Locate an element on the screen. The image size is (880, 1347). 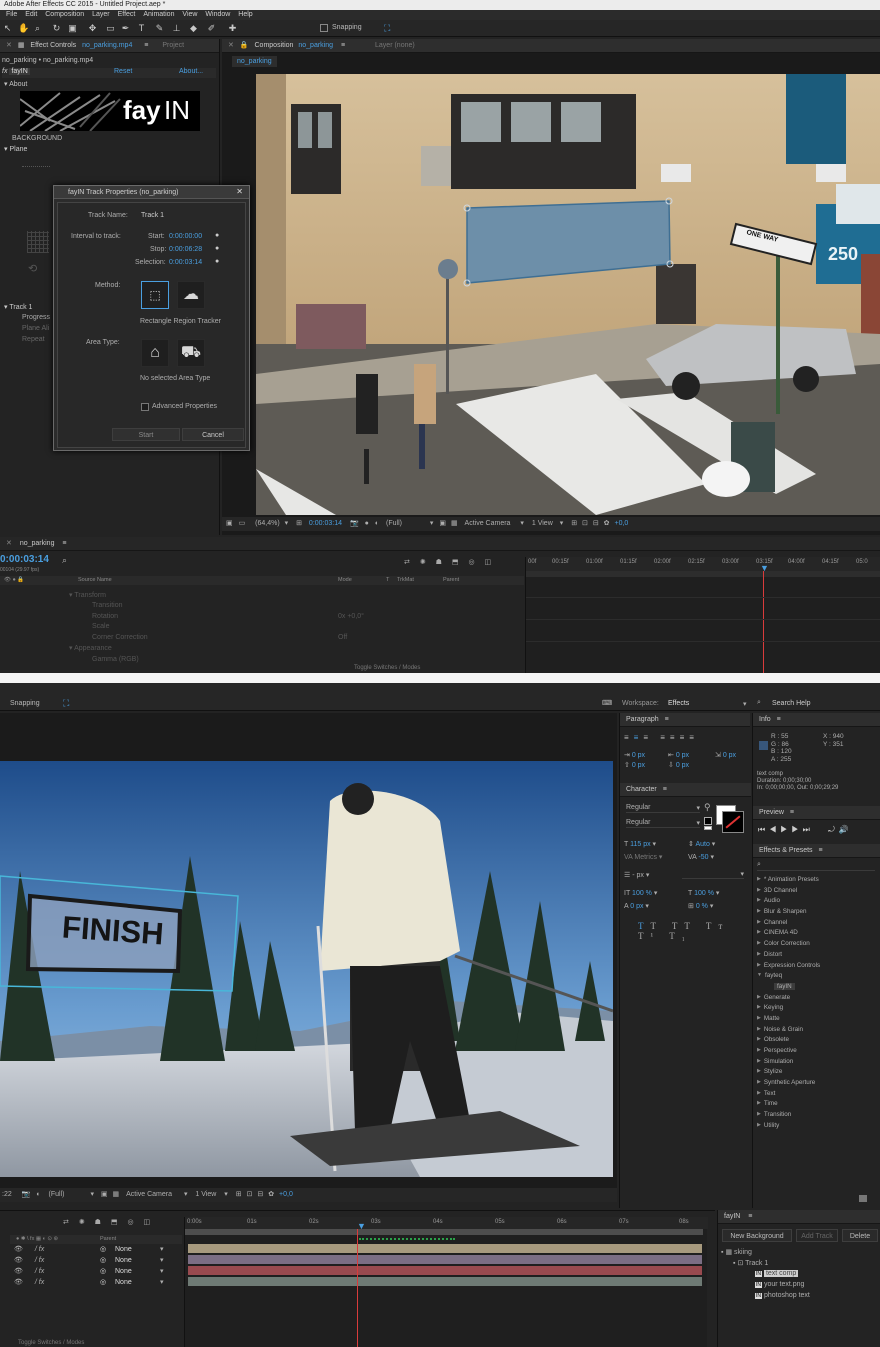
faux-style-buttons: TT TT Tт T¹ T₁ is located at coordinates (694, 931).